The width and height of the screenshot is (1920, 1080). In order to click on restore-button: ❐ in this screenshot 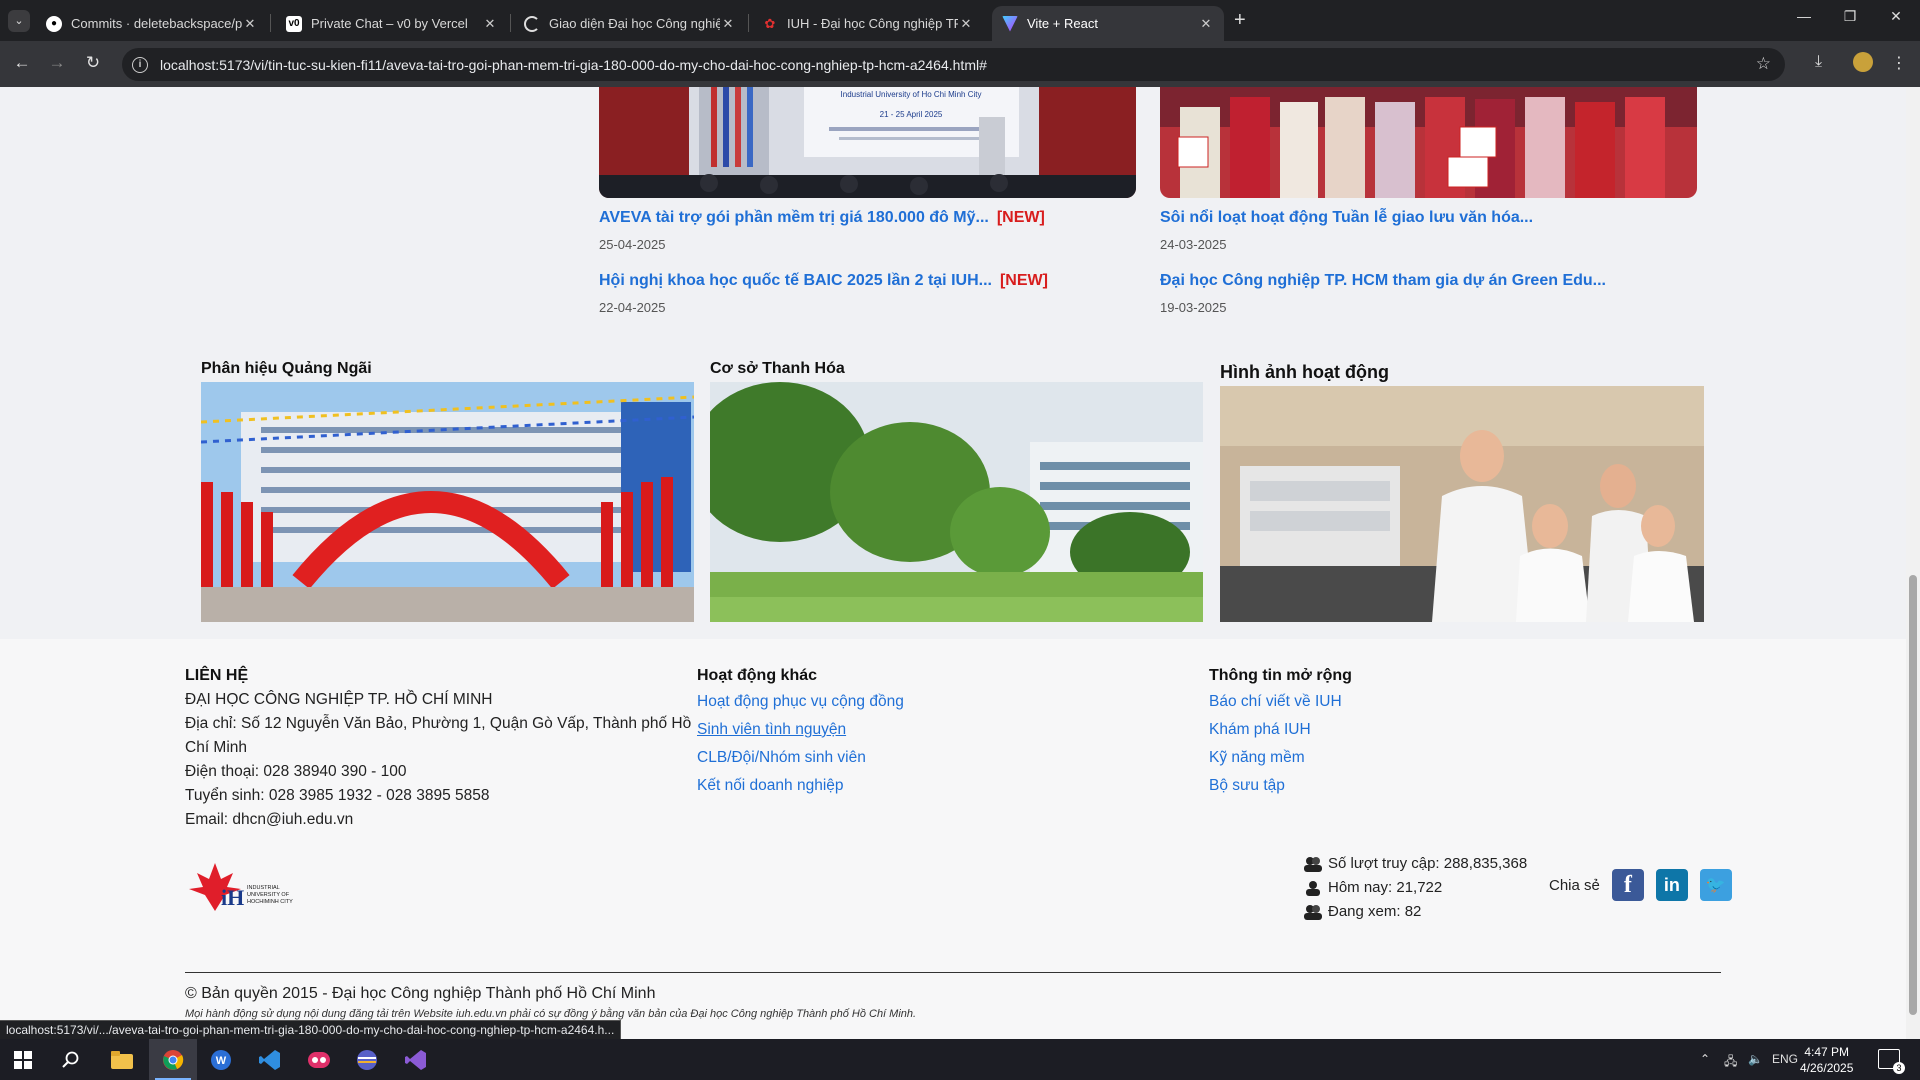, I will do `click(1850, 16)`.